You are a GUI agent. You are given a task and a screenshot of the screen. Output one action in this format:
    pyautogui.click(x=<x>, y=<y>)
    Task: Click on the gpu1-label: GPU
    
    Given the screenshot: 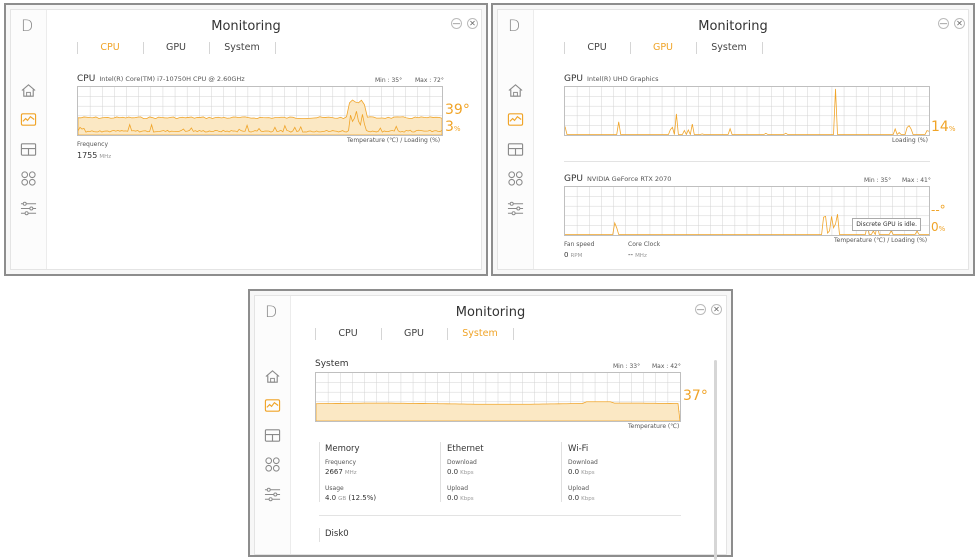 What is the action you would take?
    pyautogui.click(x=573, y=79)
    